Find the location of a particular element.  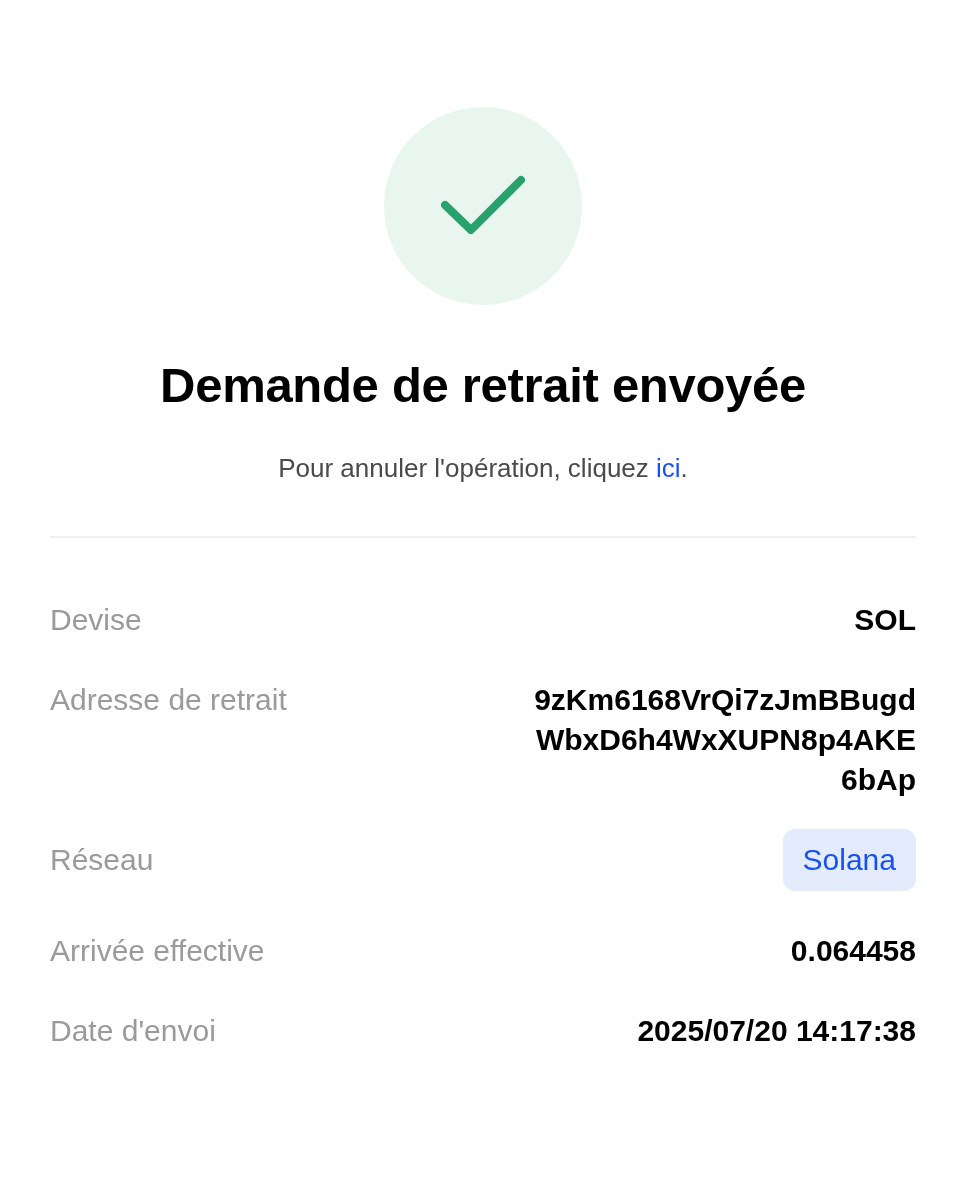

checkmark-icon is located at coordinates (483, 206).